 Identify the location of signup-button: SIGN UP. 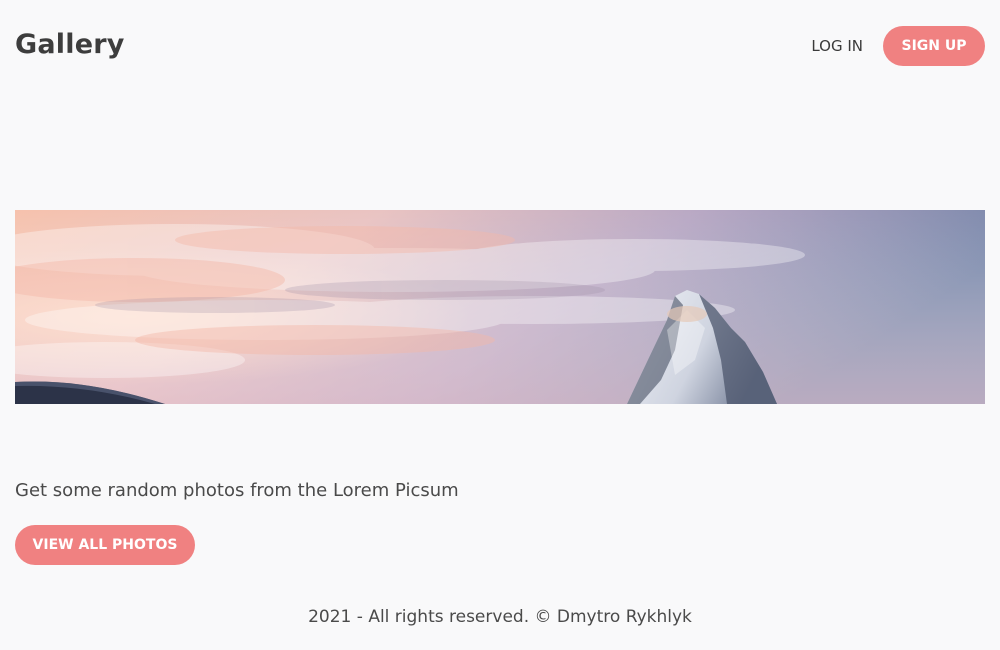
(934, 46).